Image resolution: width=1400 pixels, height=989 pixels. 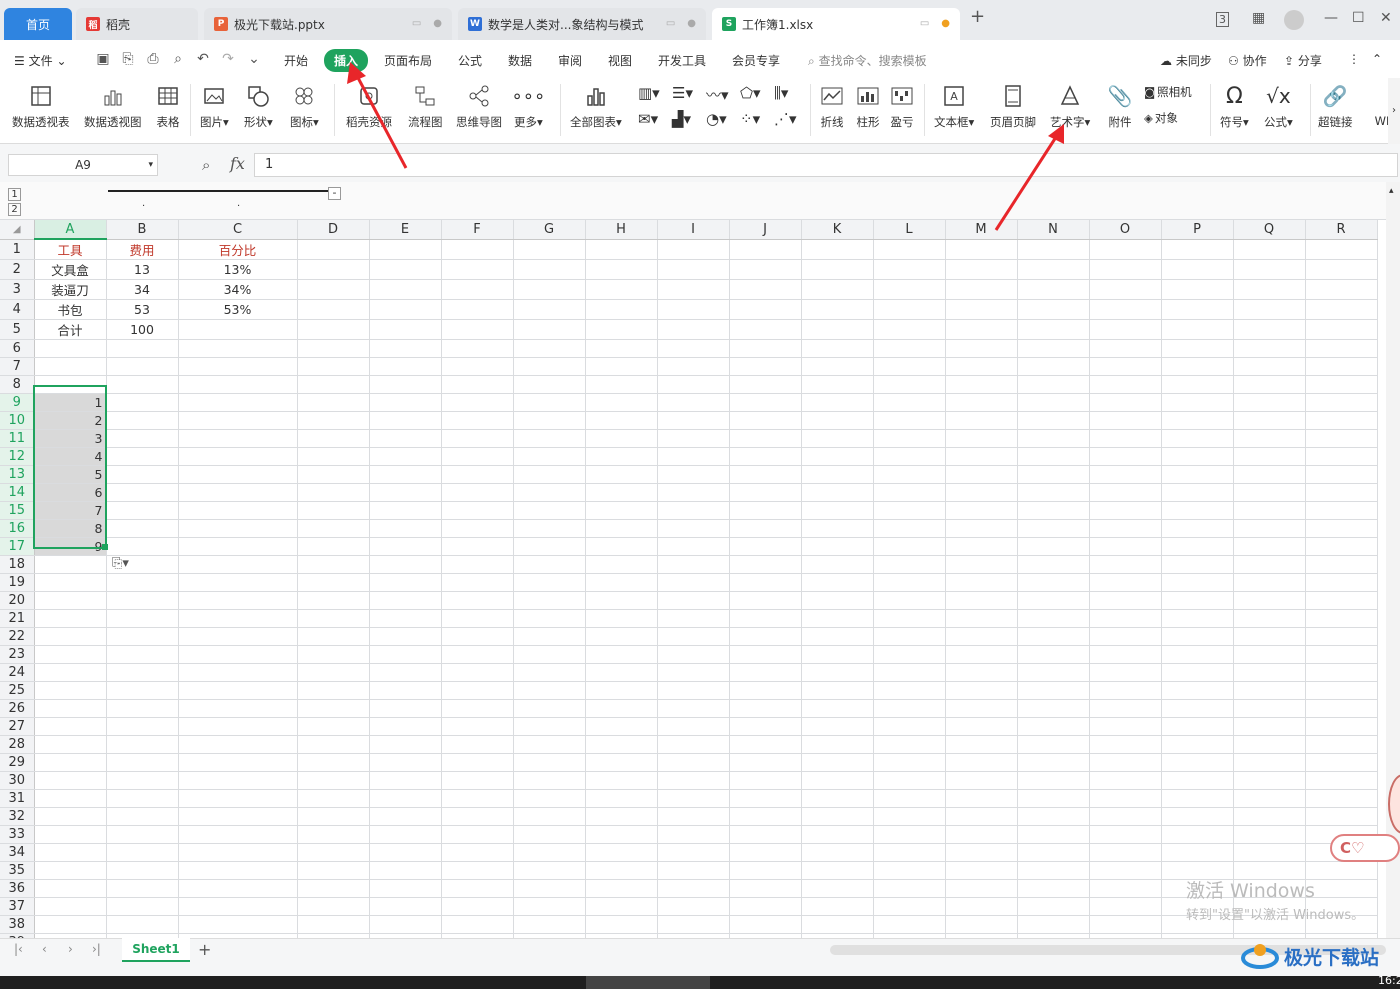 I want to click on arrow-to-wordart-head, so click(x=1056, y=134).